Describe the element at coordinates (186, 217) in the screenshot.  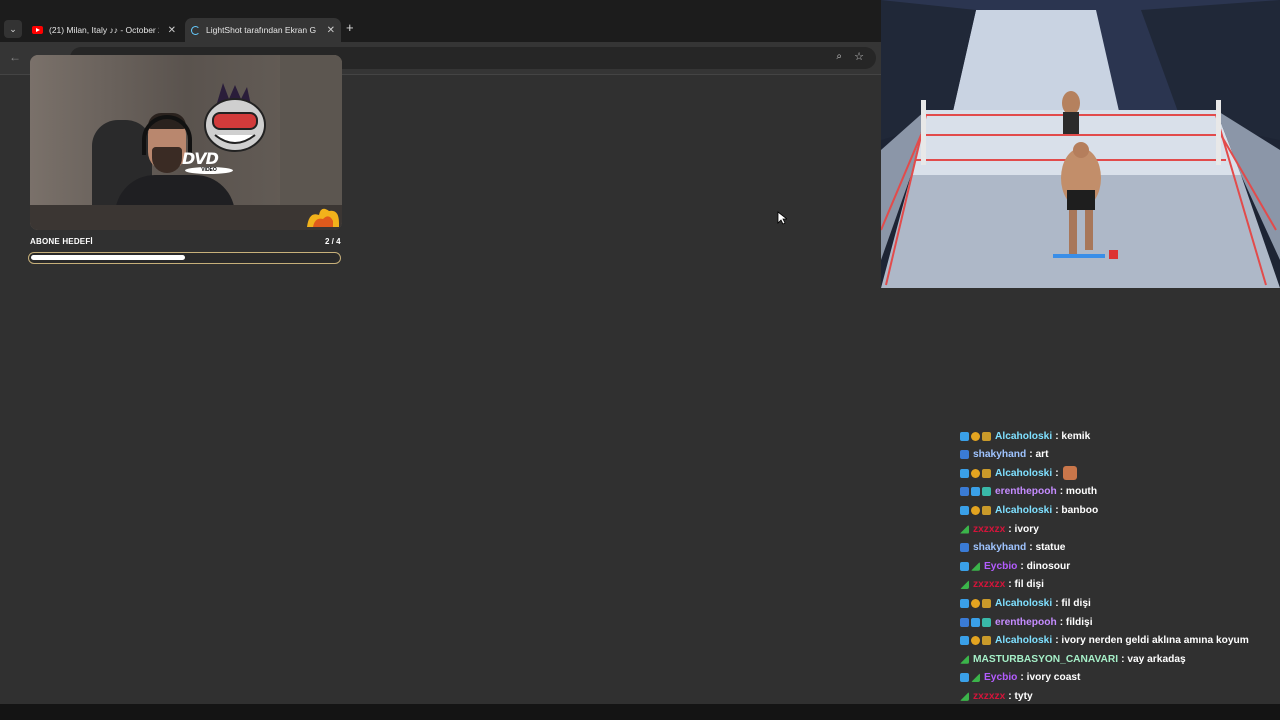
I see `desk` at that location.